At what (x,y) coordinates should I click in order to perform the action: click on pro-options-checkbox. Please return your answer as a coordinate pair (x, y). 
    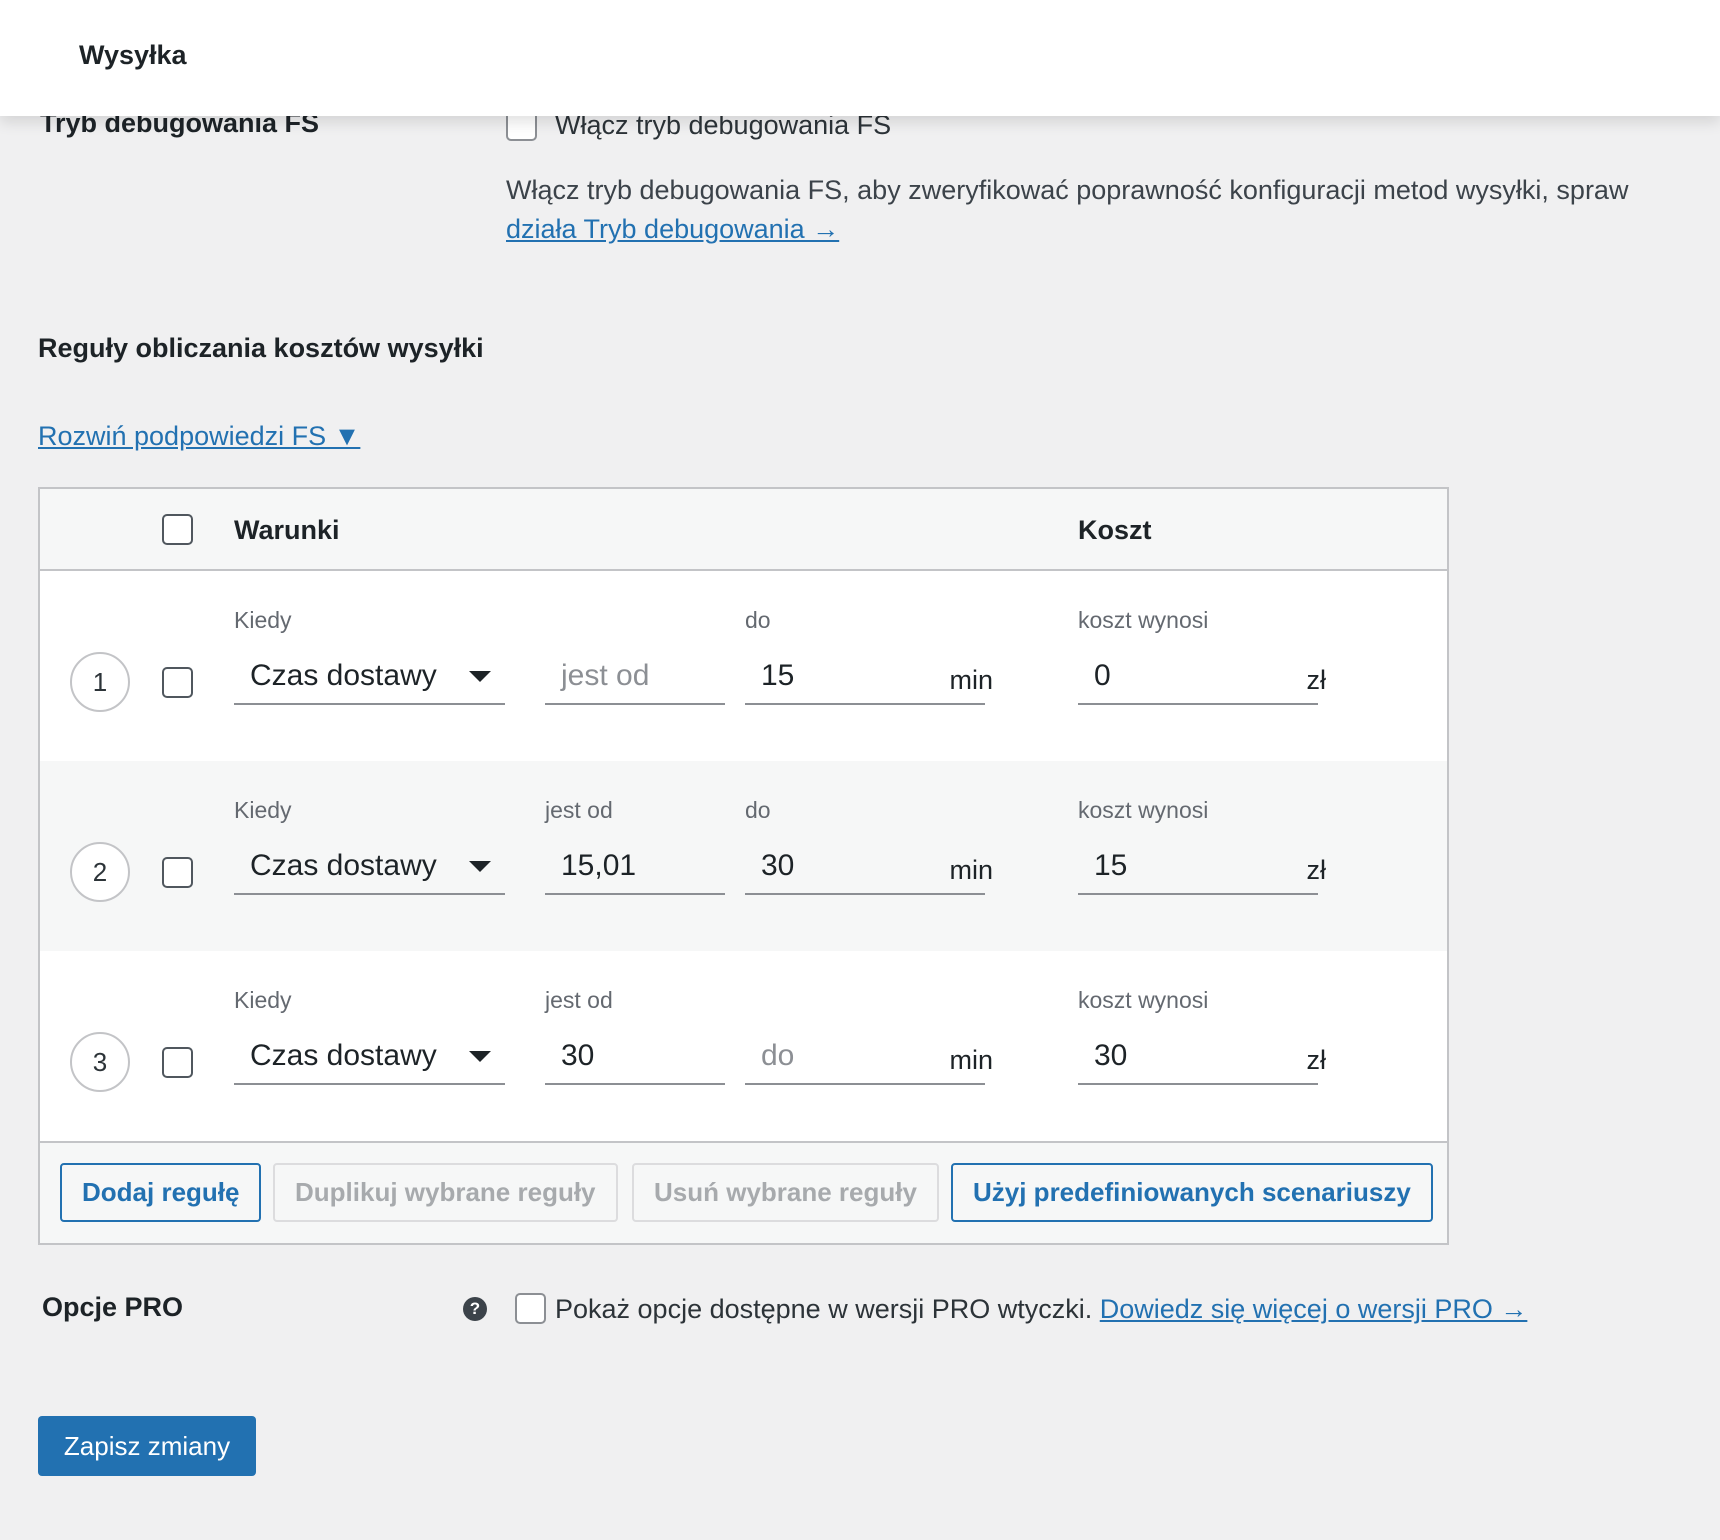
    Looking at the image, I should click on (530, 1308).